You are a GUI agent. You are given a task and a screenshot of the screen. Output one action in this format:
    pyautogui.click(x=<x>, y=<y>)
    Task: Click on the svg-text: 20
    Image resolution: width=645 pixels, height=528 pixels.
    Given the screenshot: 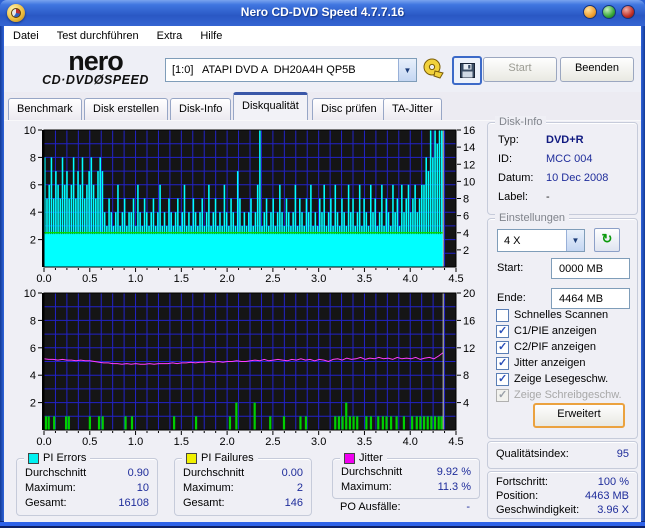 What is the action you would take?
    pyautogui.click(x=469, y=294)
    